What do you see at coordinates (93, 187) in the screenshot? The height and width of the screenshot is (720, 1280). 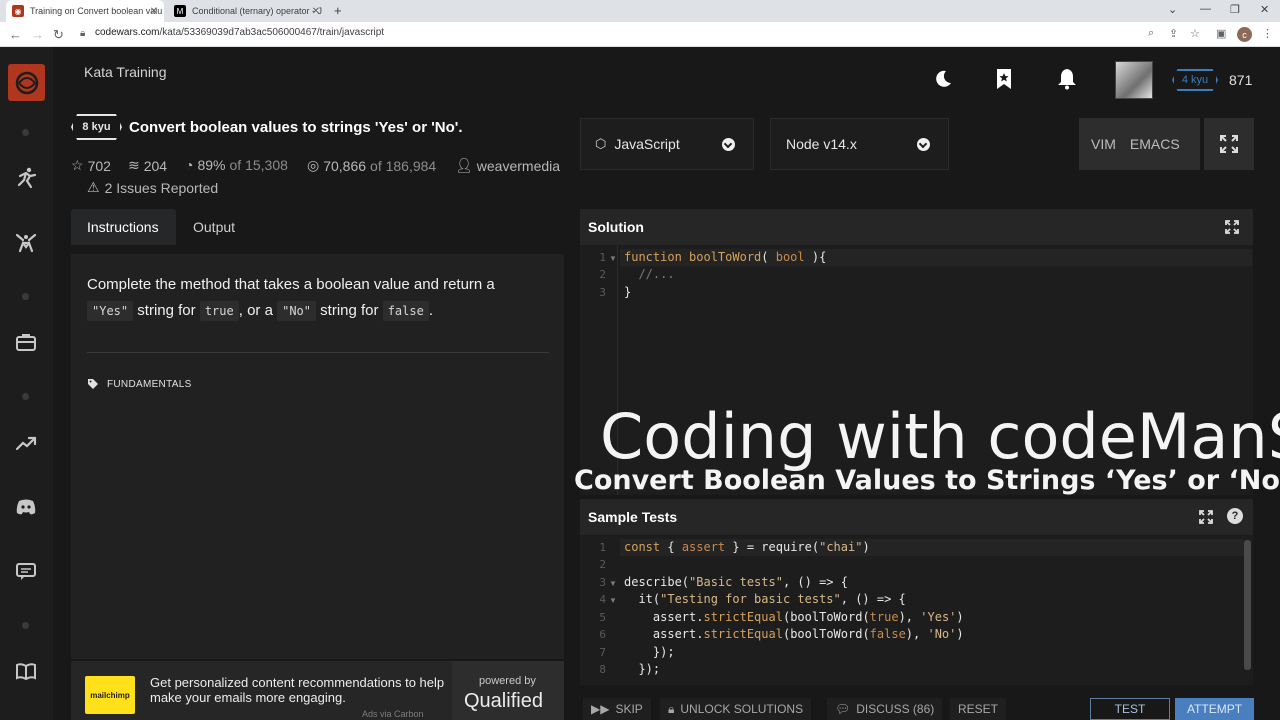 I see `warning-icon: ⚠` at bounding box center [93, 187].